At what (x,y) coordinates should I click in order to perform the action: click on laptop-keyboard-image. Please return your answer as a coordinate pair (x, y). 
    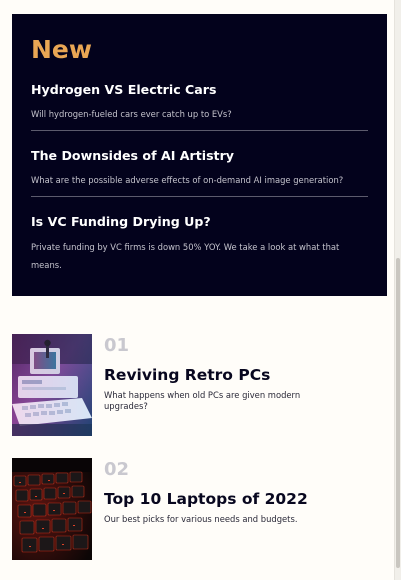
    Looking at the image, I should click on (52, 509).